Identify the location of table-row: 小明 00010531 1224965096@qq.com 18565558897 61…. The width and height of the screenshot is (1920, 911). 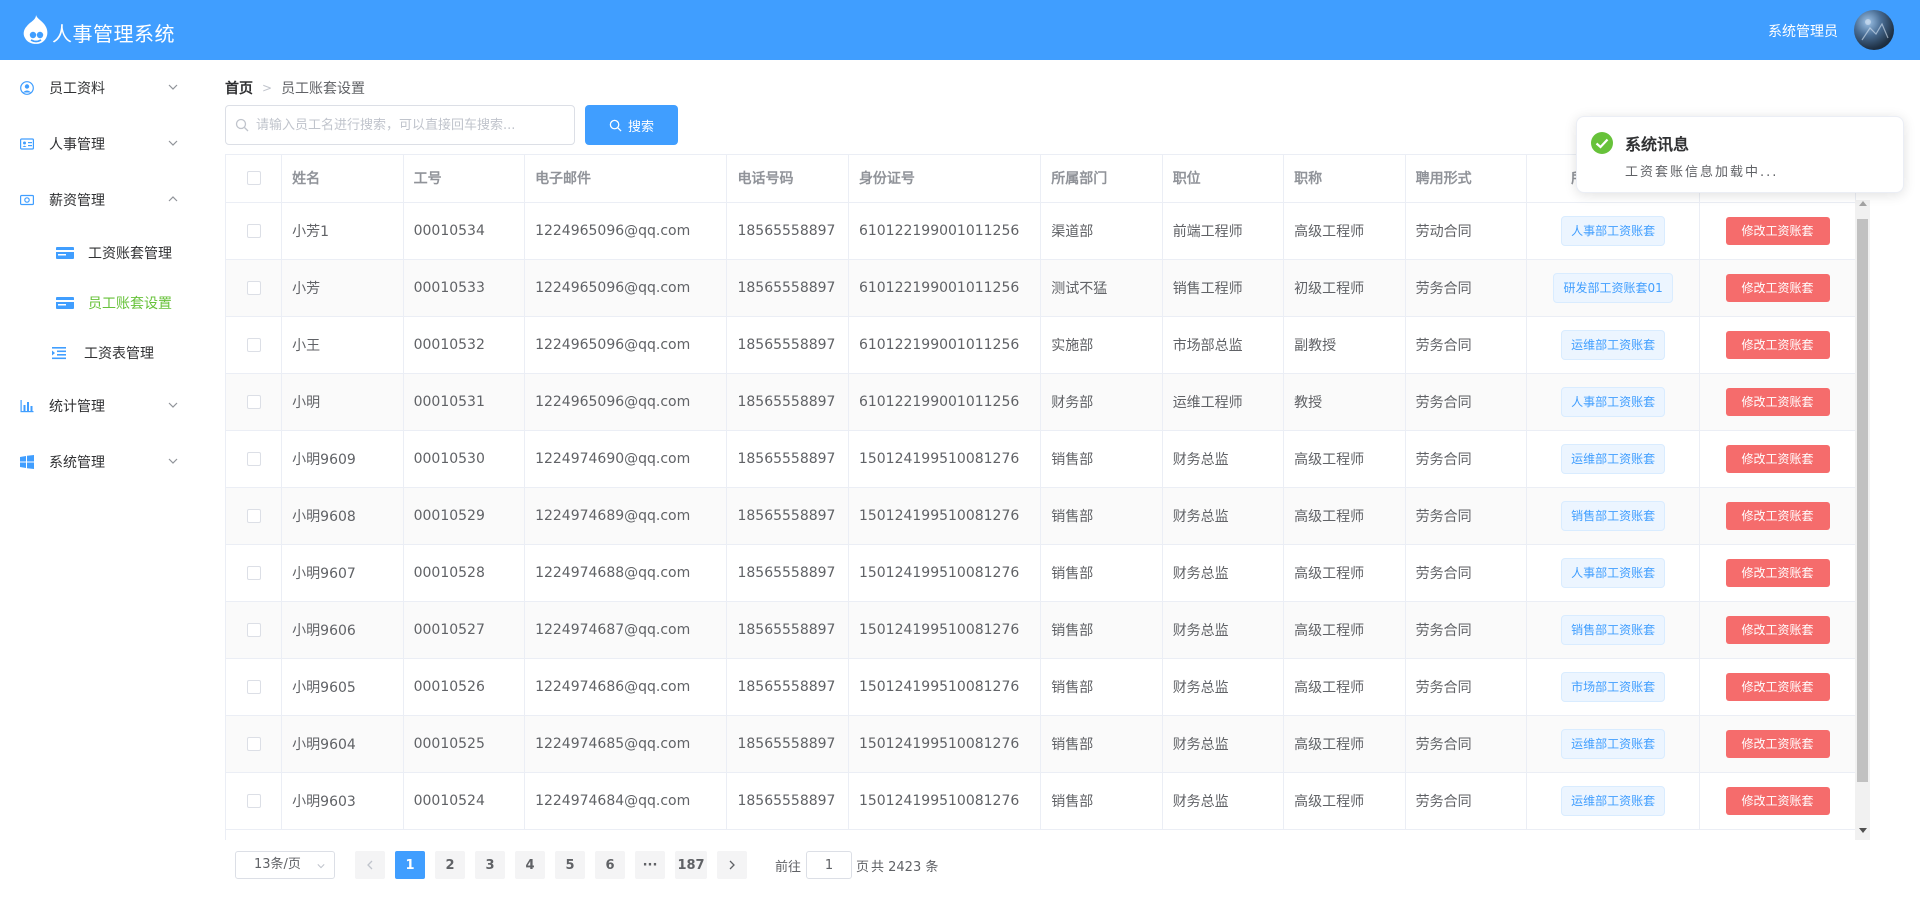
(1041, 402).